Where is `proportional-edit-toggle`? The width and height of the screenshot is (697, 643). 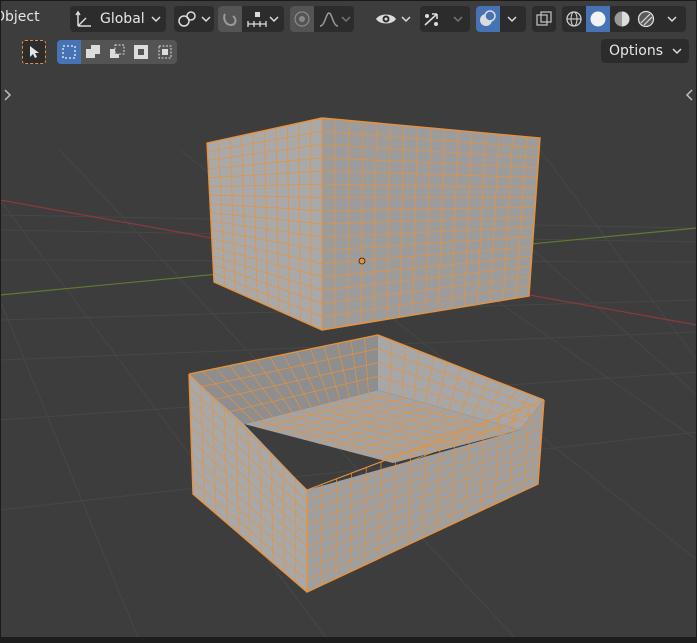 proportional-edit-toggle is located at coordinates (302, 19).